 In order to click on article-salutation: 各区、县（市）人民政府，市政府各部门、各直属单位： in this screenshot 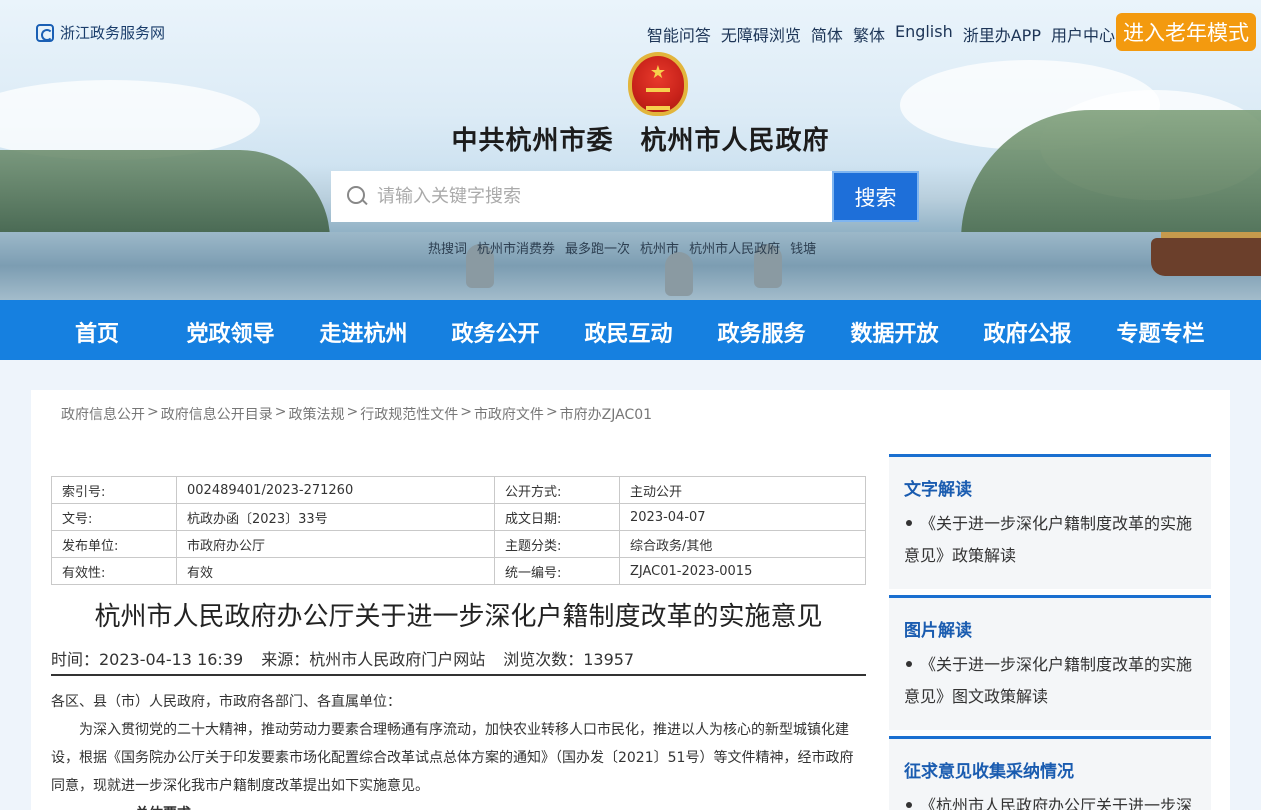, I will do `click(226, 702)`.